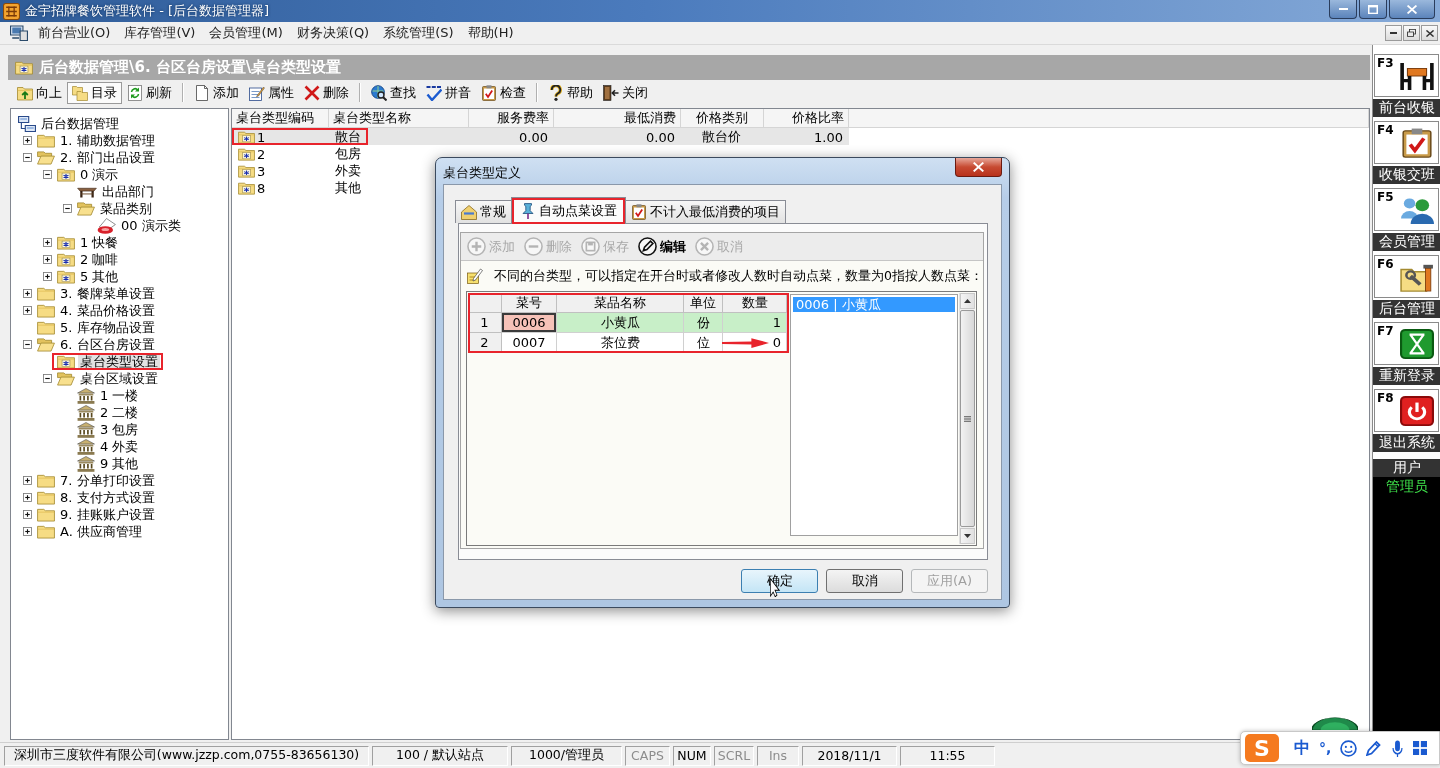 This screenshot has width=1440, height=768. Describe the element at coordinates (261, 188) in the screenshot. I see `table-cell: 8` at that location.